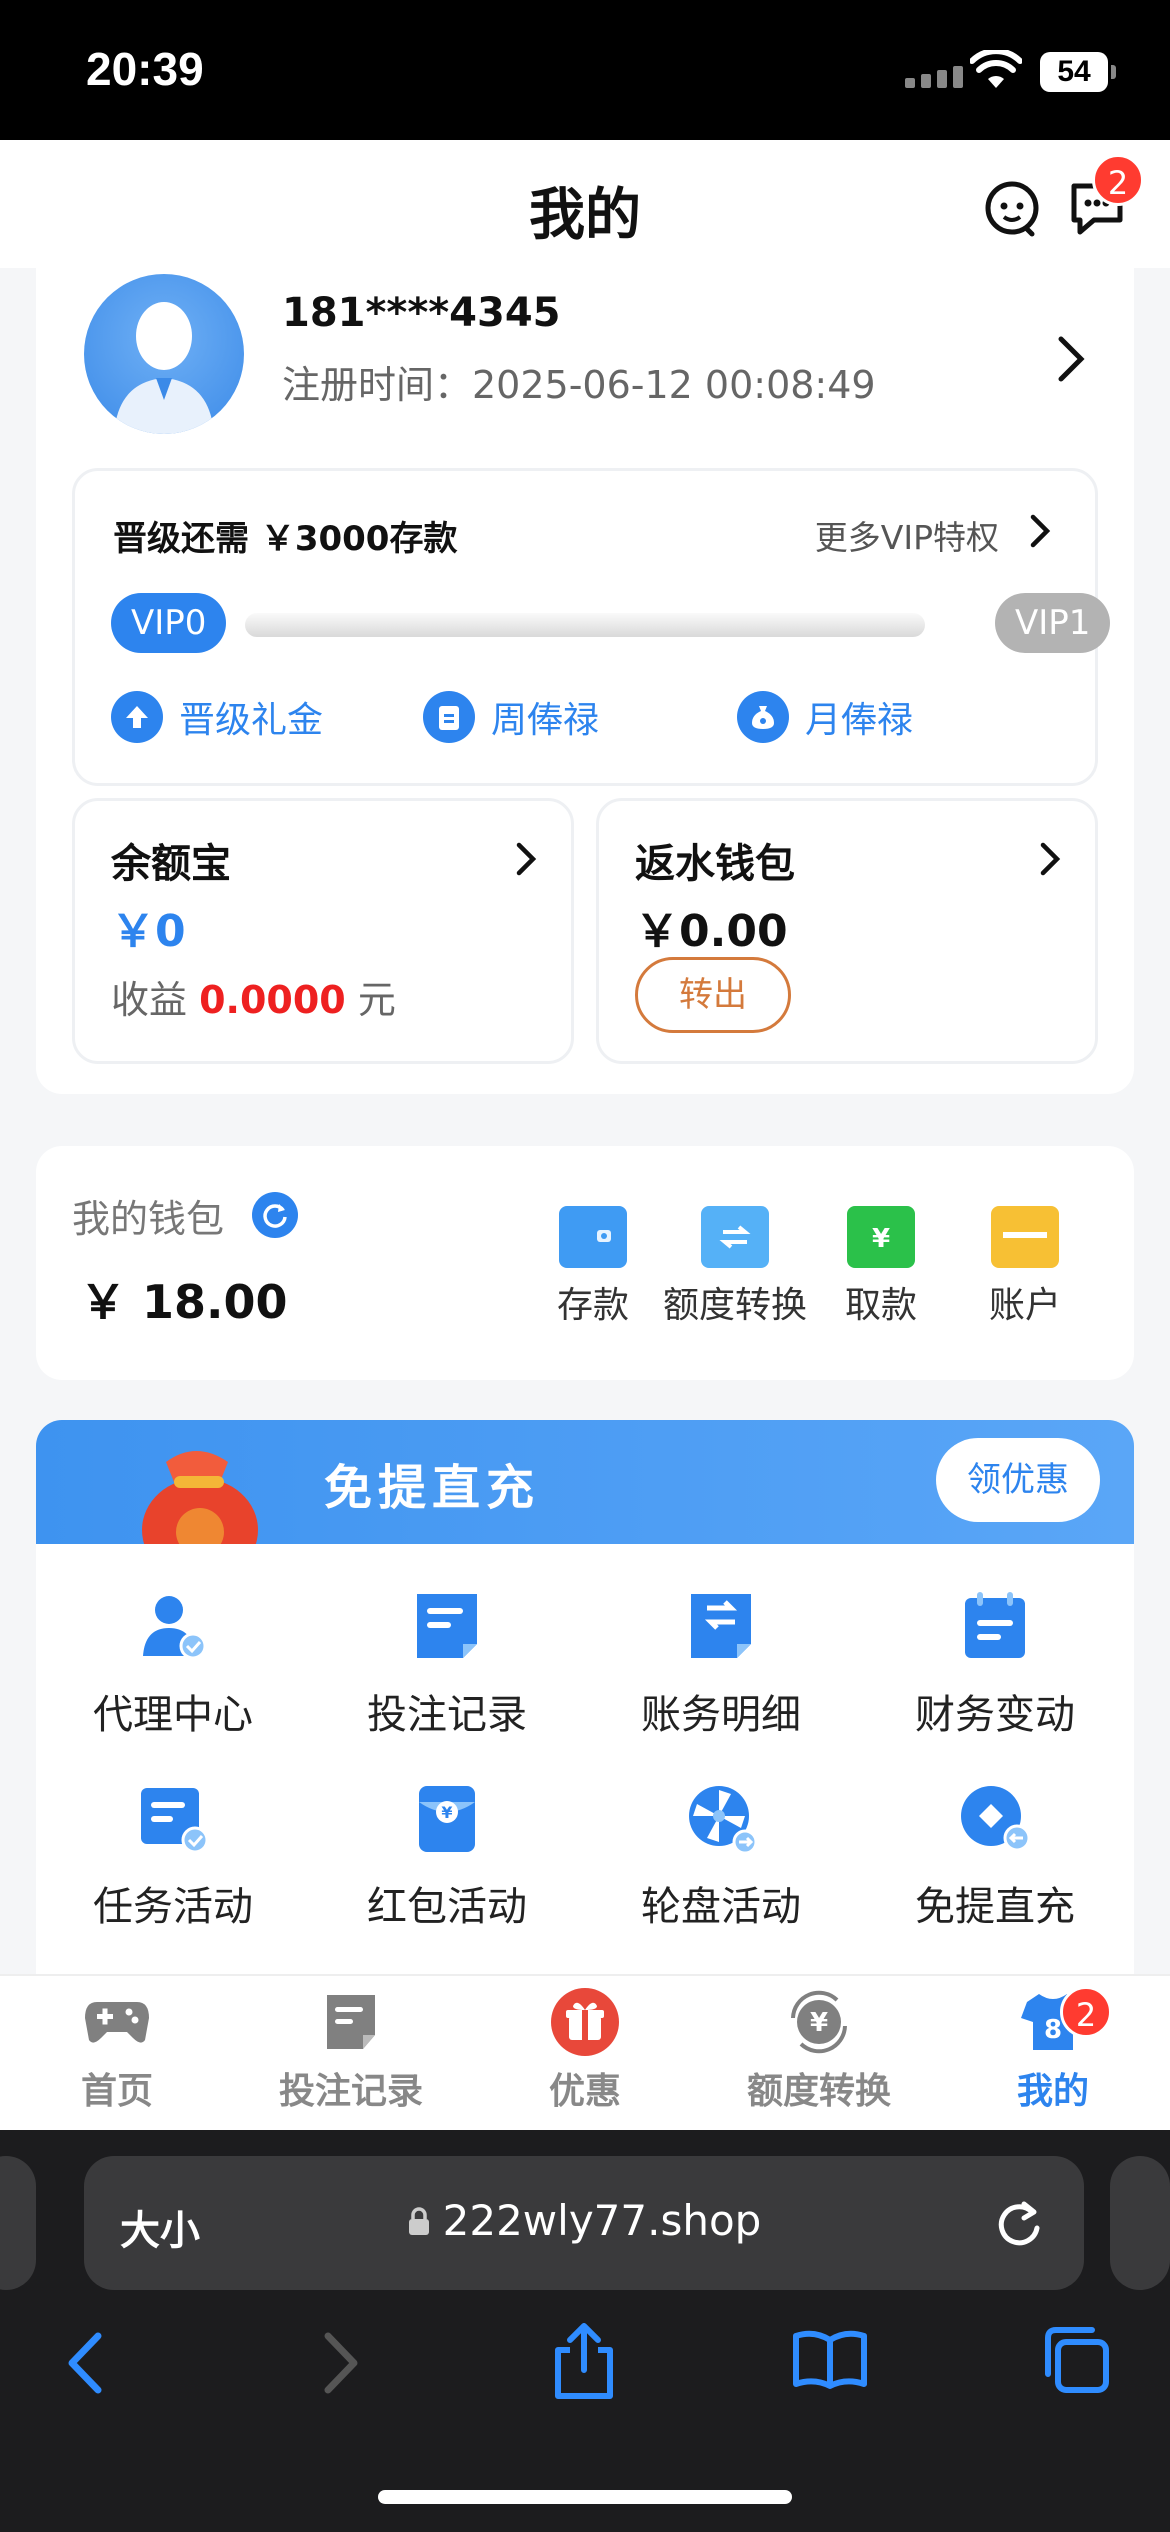 This screenshot has width=1170, height=2532. I want to click on red-packet-icon: ¥, so click(447, 1818).